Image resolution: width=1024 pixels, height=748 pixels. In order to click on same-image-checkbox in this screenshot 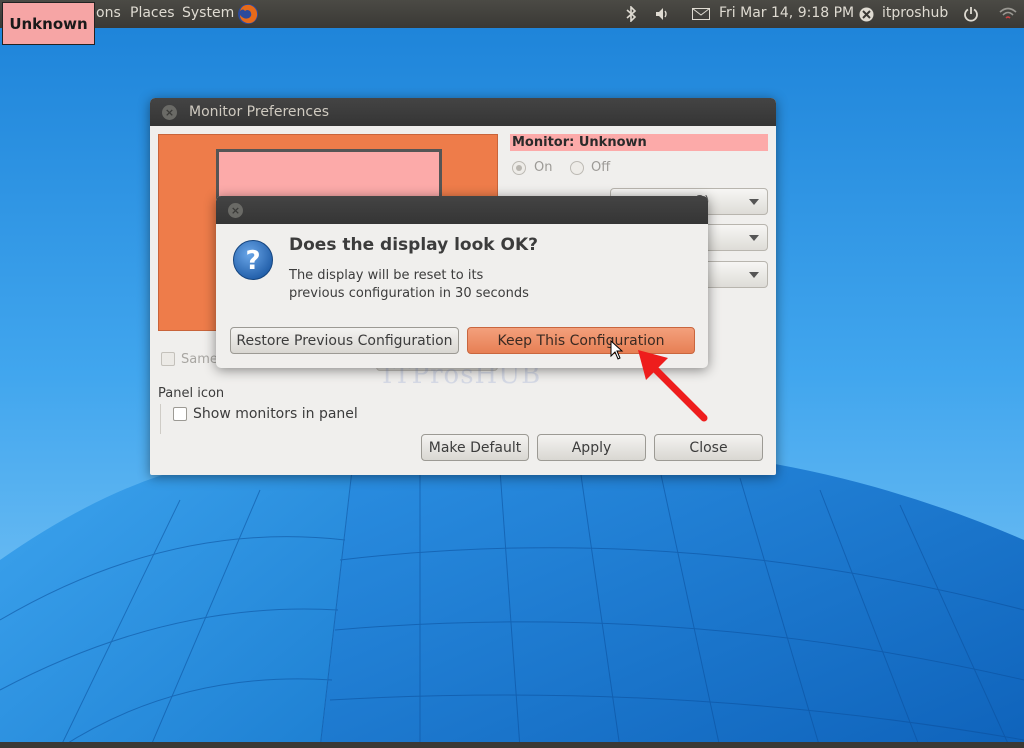, I will do `click(168, 359)`.